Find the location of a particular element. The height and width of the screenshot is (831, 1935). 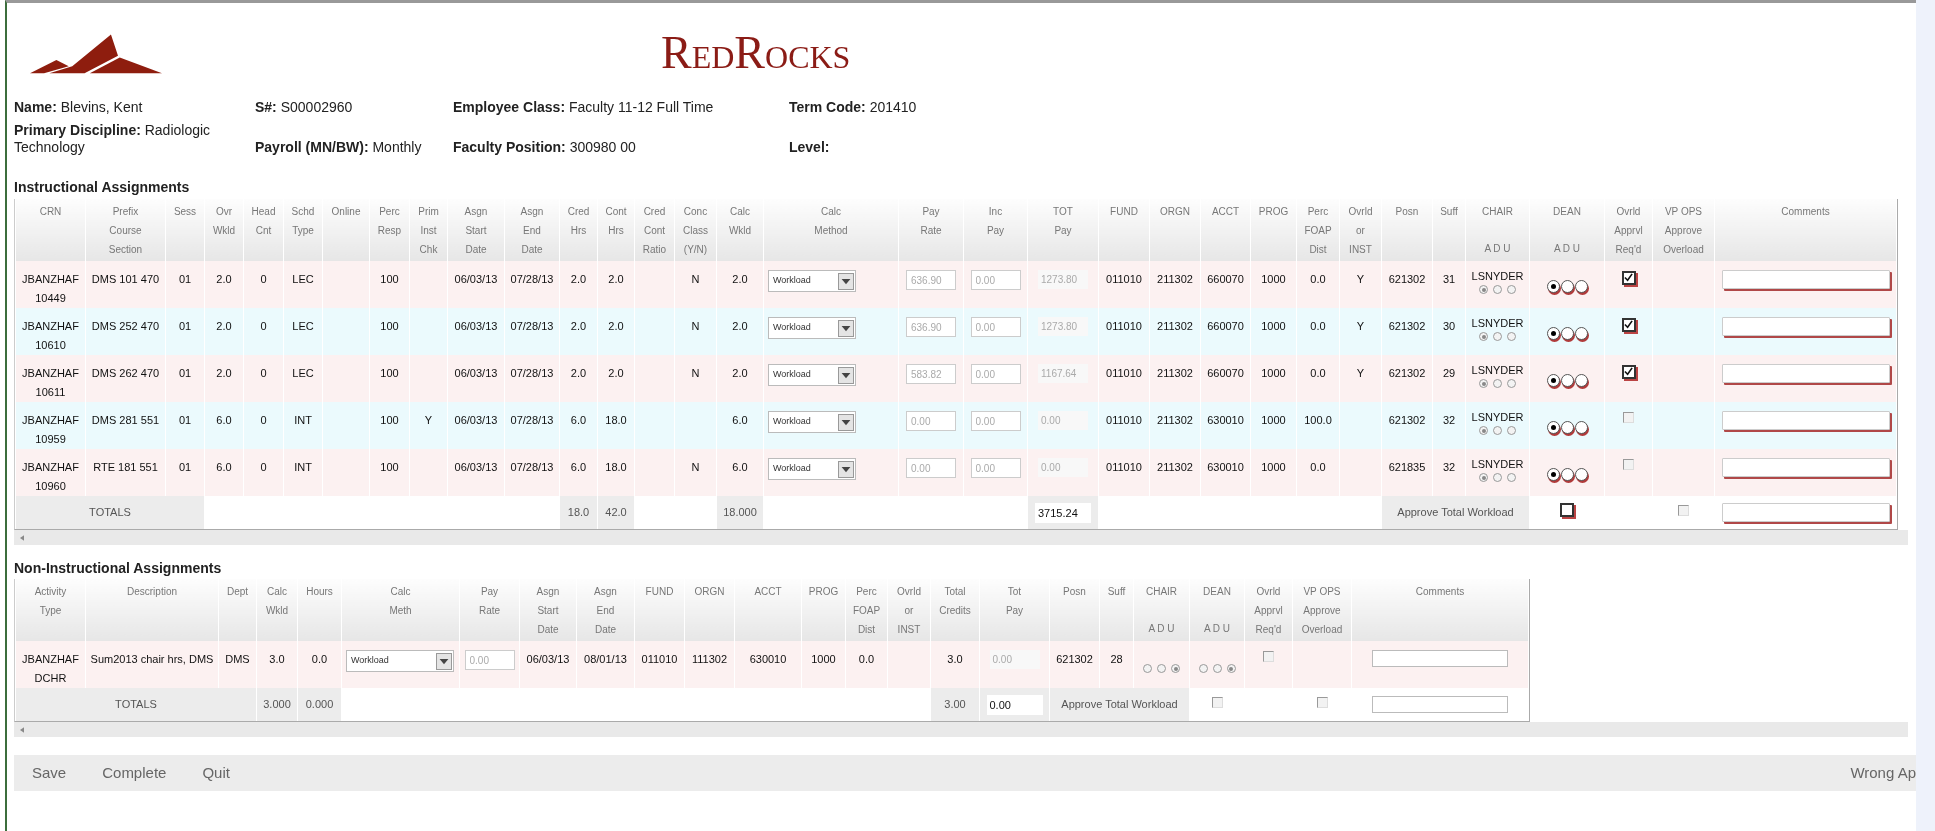

table-cell: N is located at coordinates (695, 472).